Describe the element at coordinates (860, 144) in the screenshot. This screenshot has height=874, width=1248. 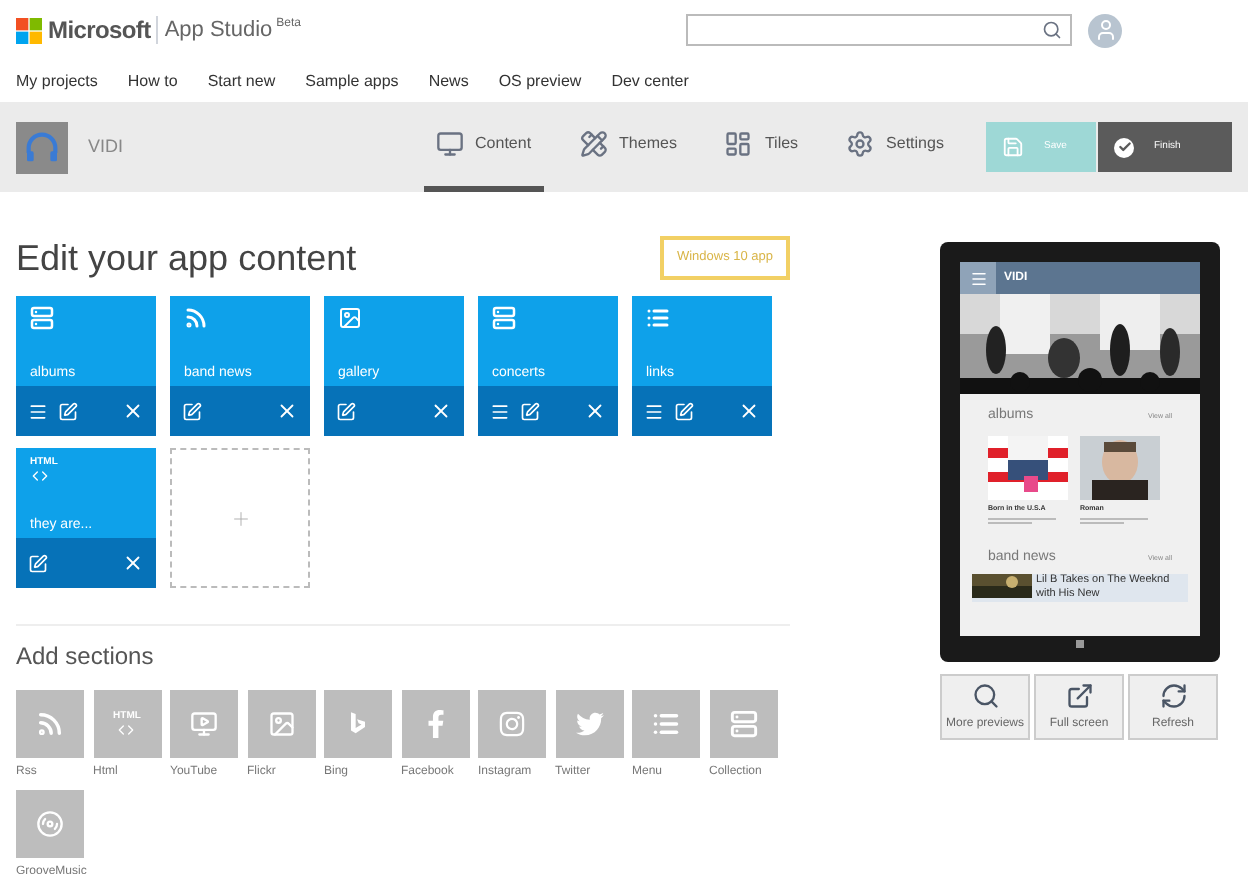
I see `gear-icon` at that location.